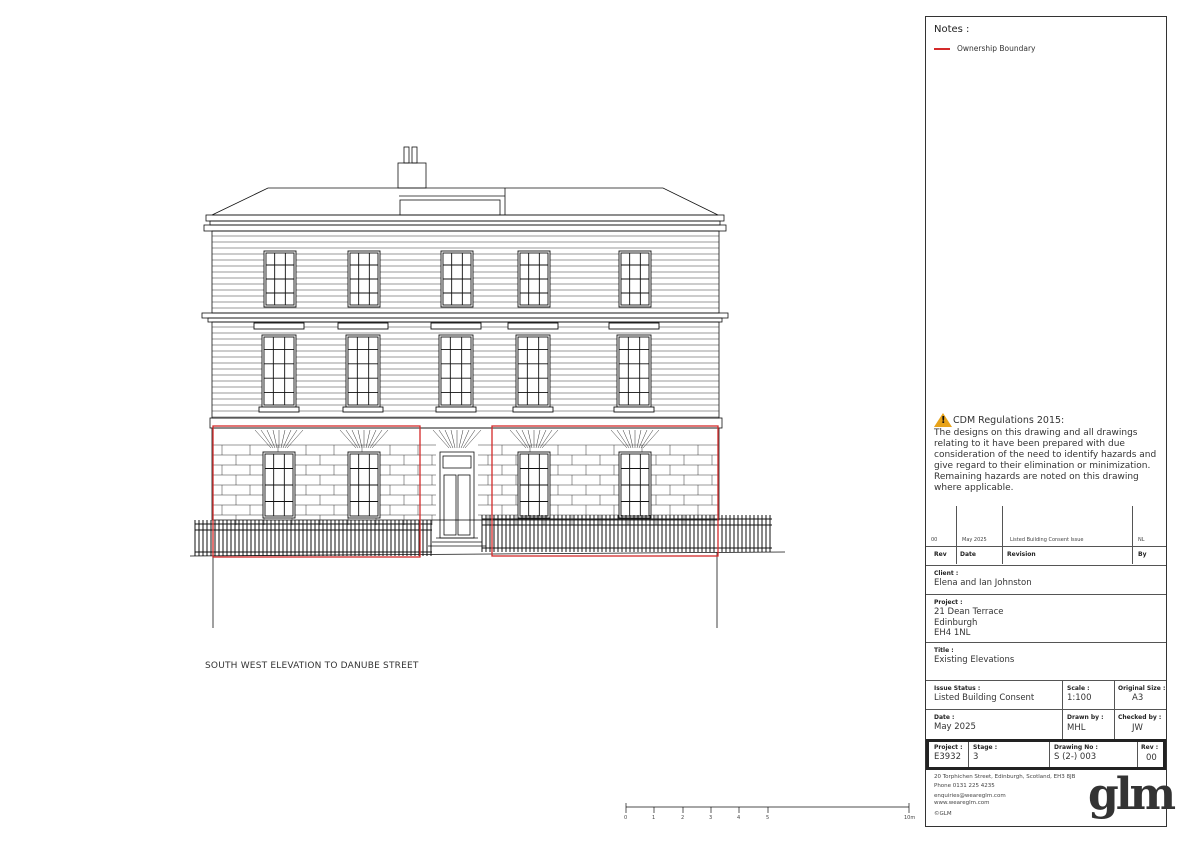 Image resolution: width=1191 pixels, height=842 pixels. Describe the element at coordinates (1021, 554) in the screenshot. I see `revision-header-revision: Revision` at that location.